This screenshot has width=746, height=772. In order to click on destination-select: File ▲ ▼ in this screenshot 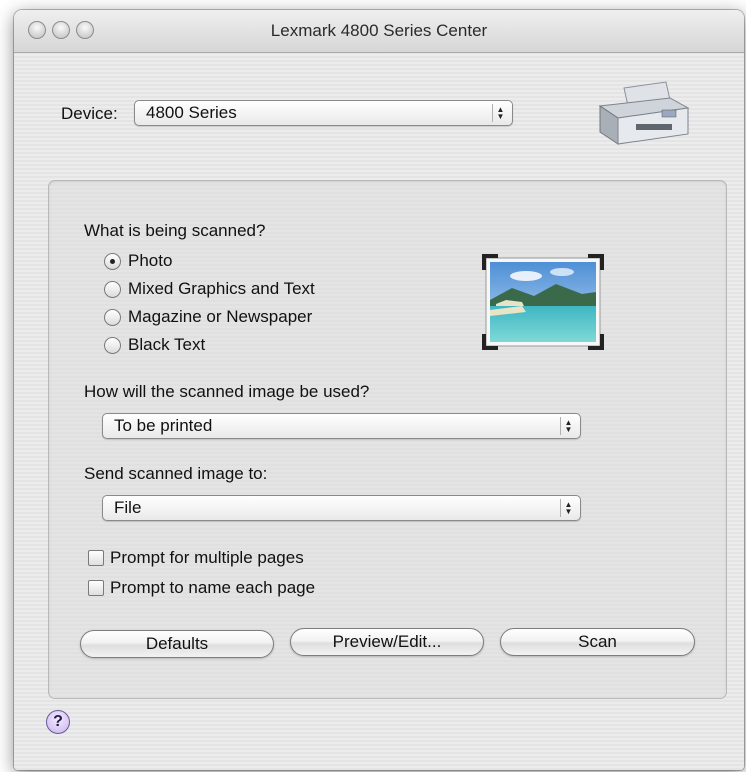, I will do `click(341, 508)`.